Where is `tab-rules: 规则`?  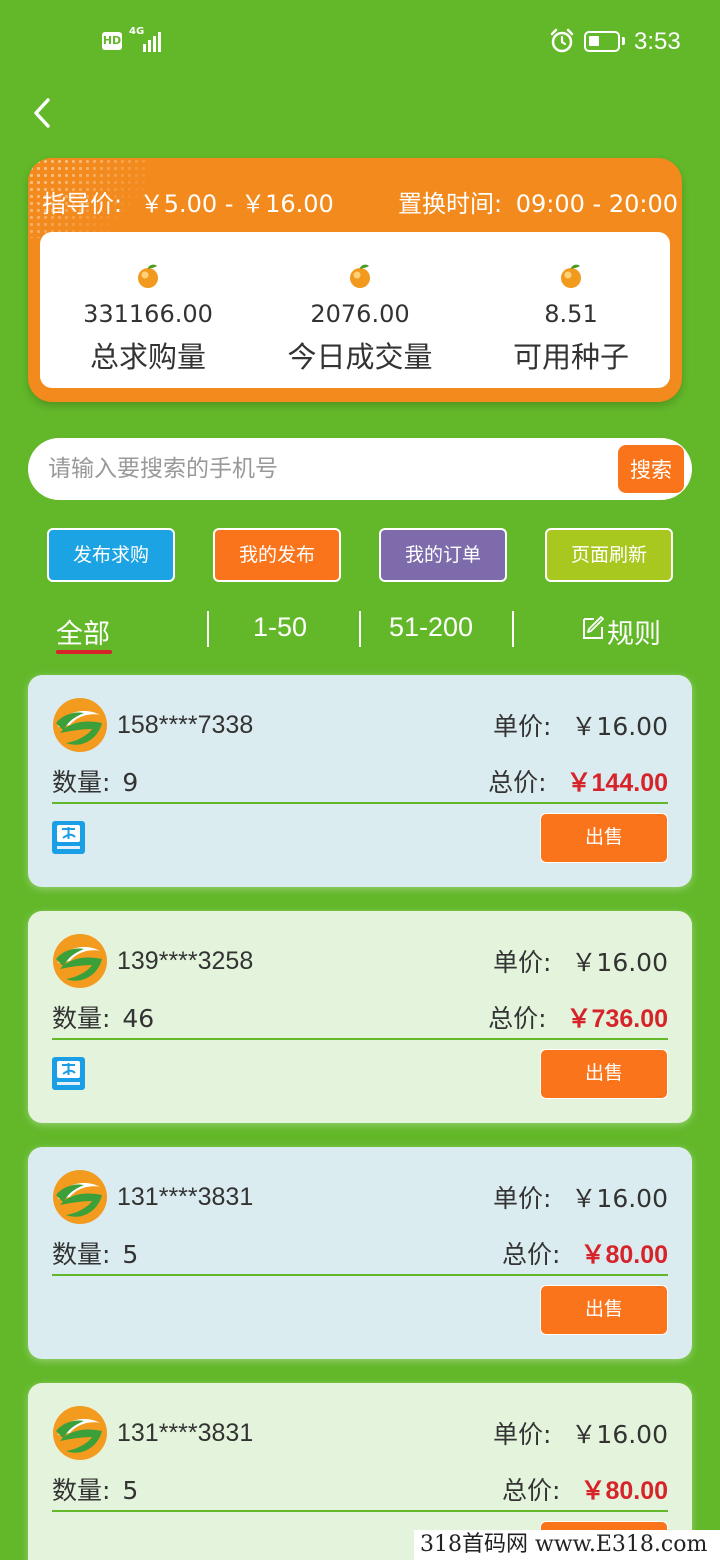
tab-rules: 规则 is located at coordinates (634, 631).